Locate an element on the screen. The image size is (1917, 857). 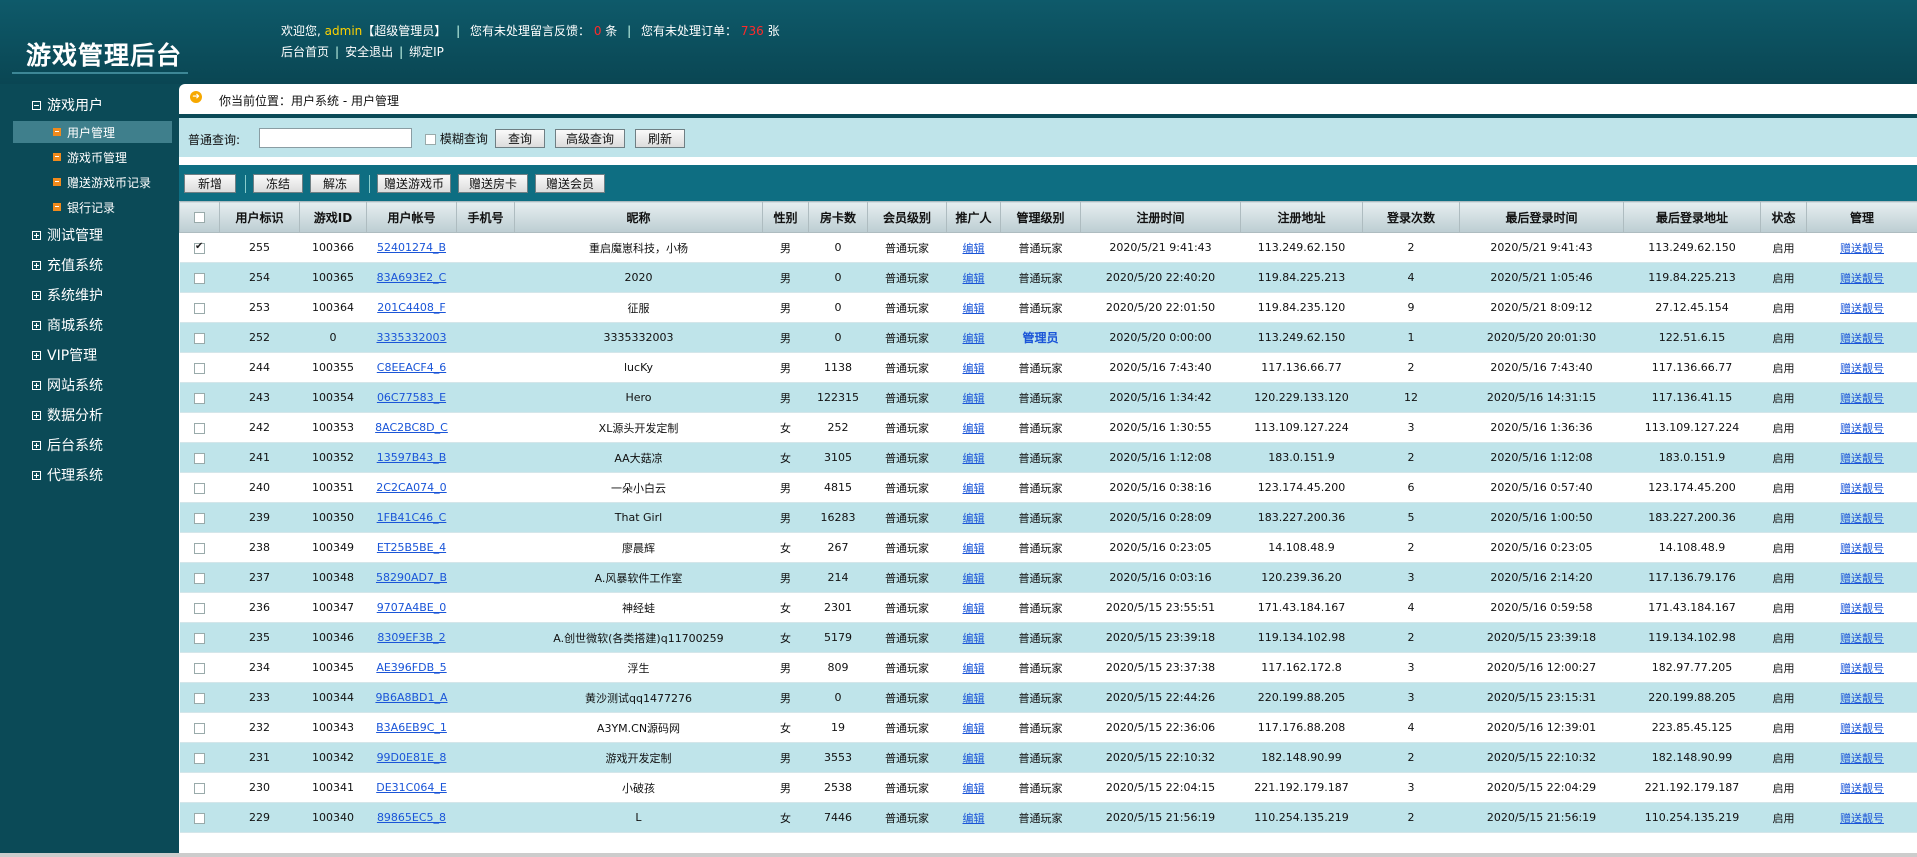
account-link: 2C2CA074_0 is located at coordinates (411, 487).